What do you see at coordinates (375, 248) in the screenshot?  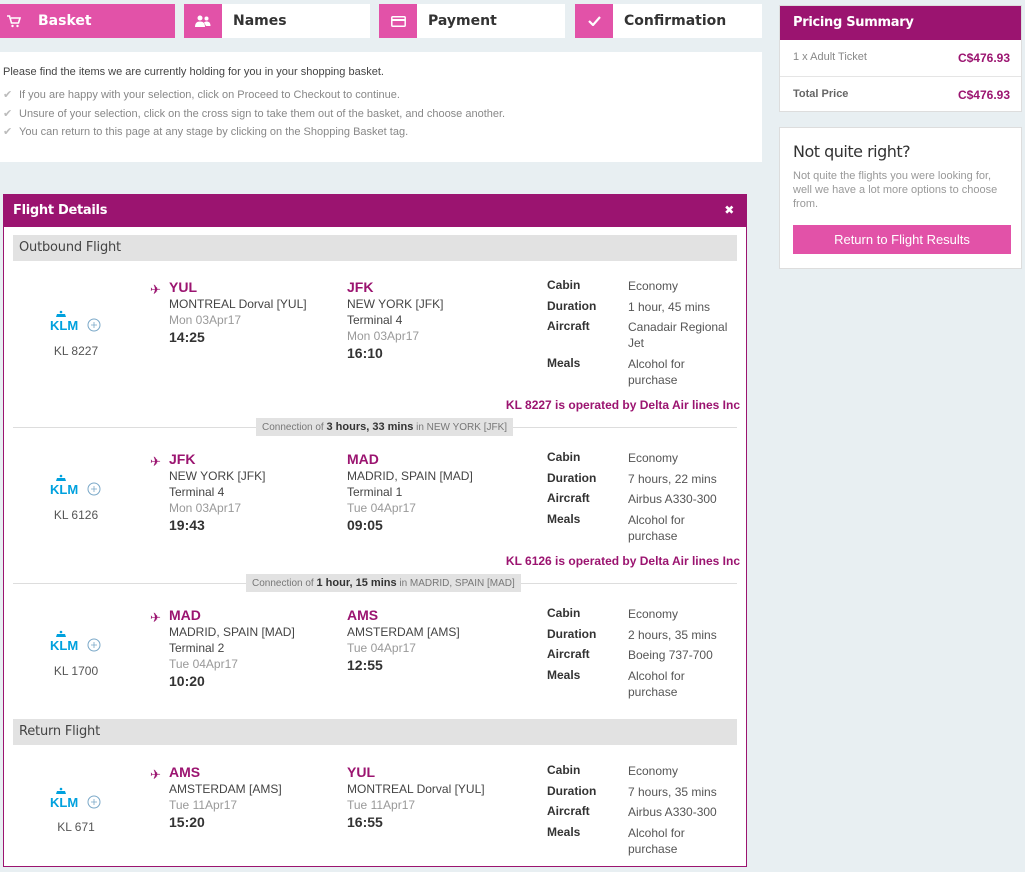 I see `outbound-flight-header: Outbound Flight` at bounding box center [375, 248].